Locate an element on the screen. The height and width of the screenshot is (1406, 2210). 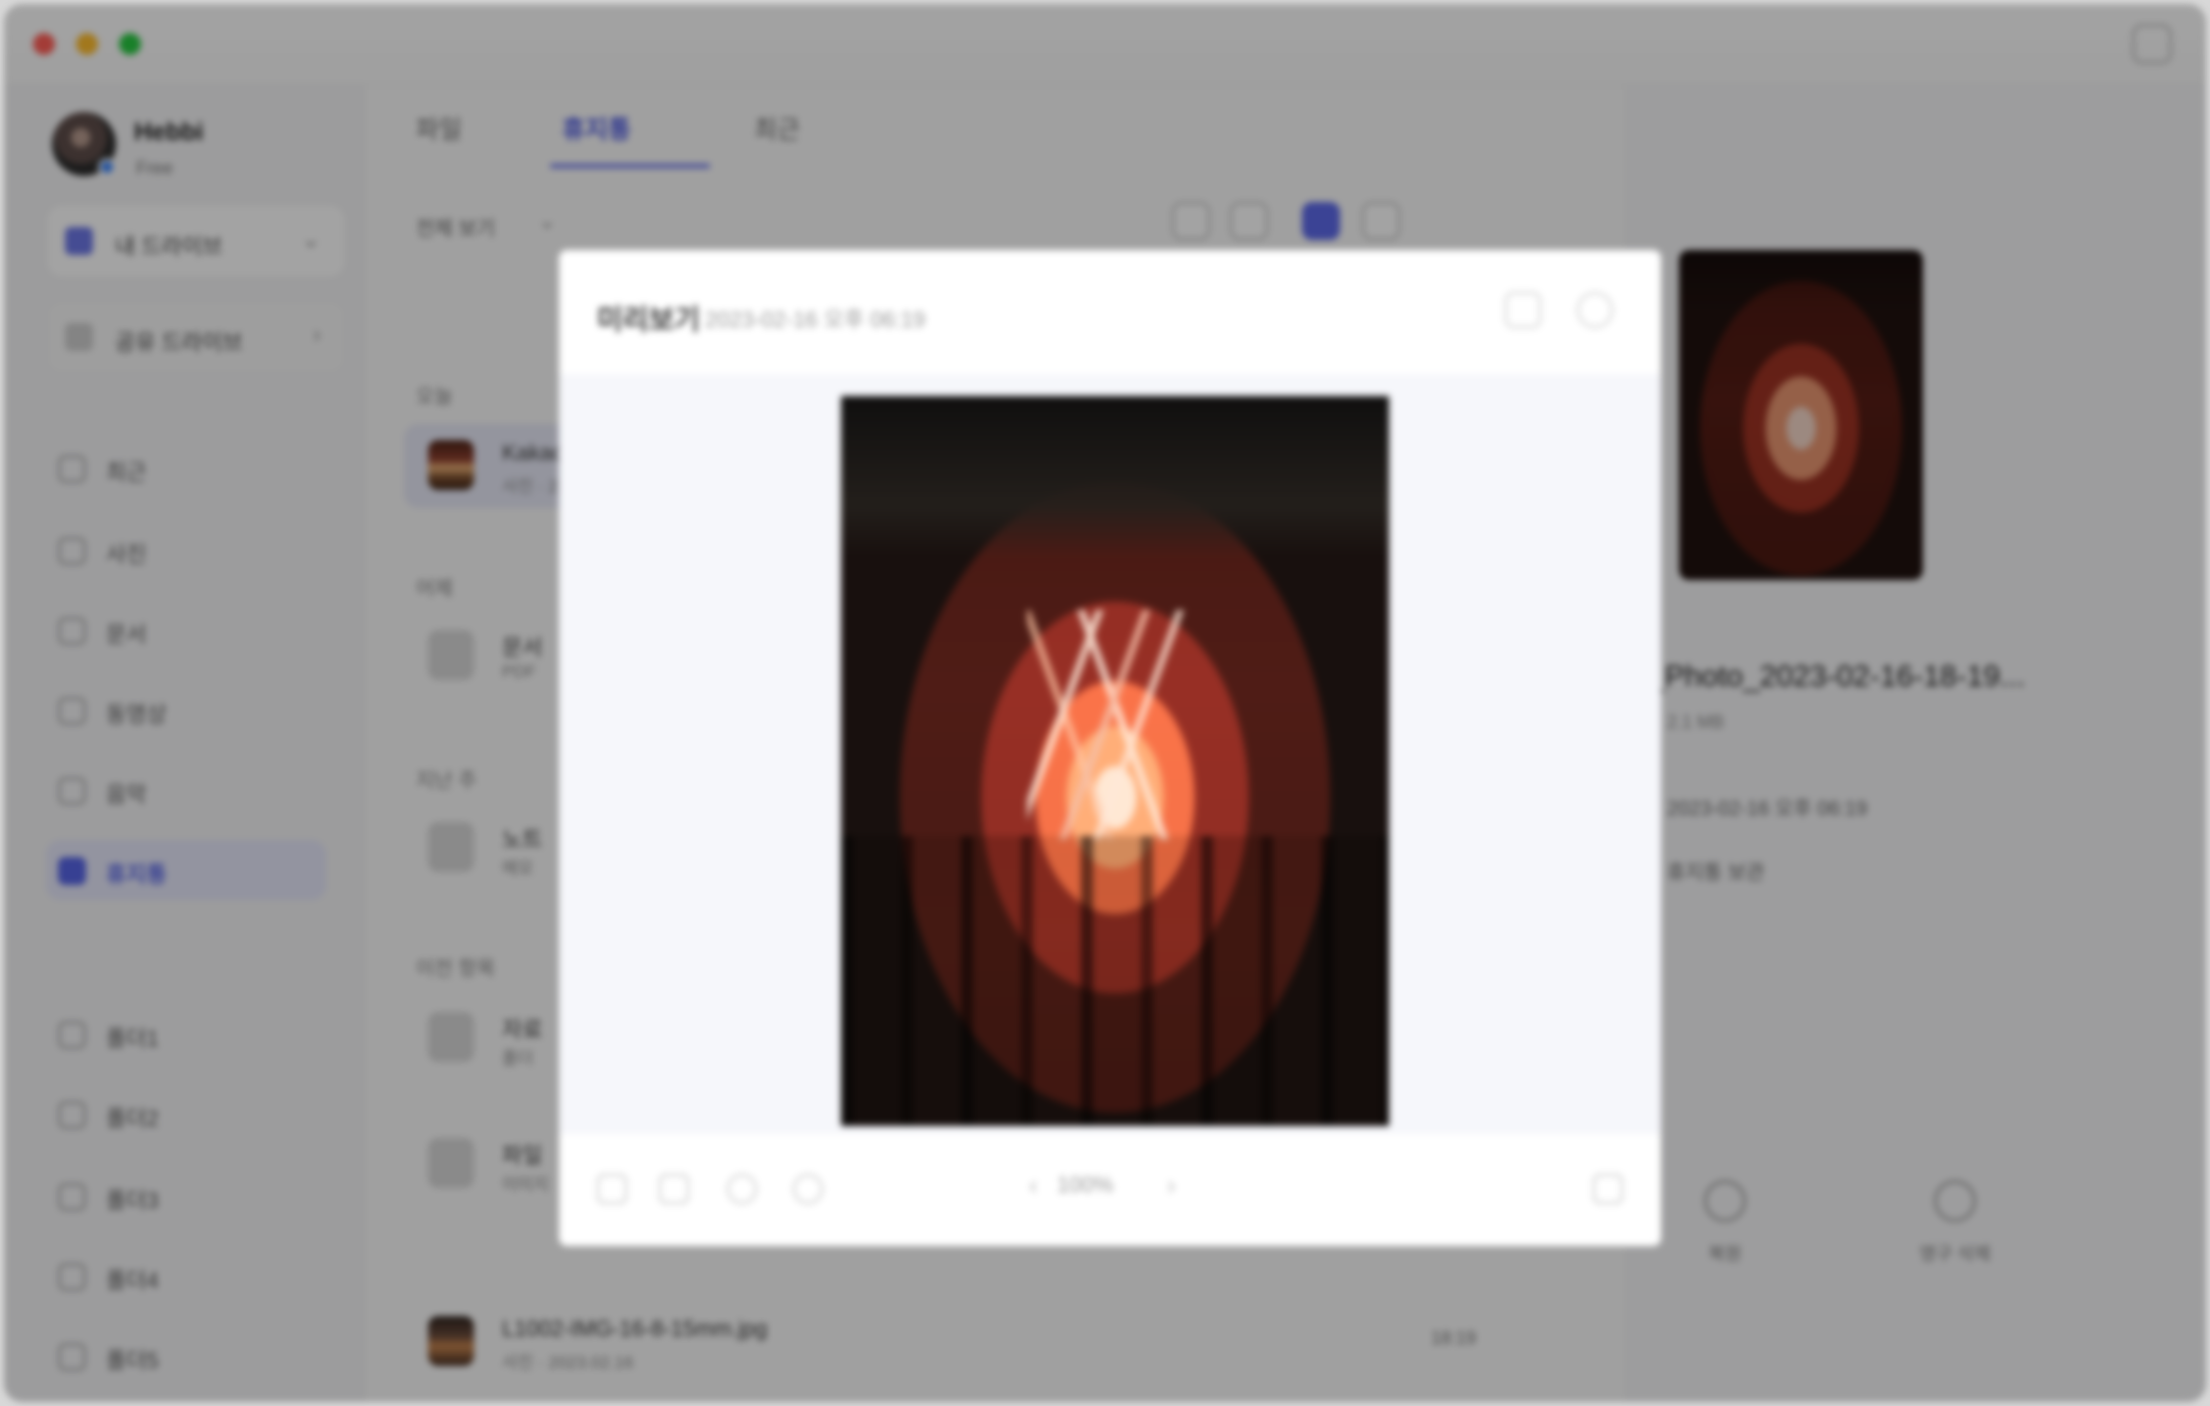
chevron-left-icon: ‹ is located at coordinates (1033, 1185).